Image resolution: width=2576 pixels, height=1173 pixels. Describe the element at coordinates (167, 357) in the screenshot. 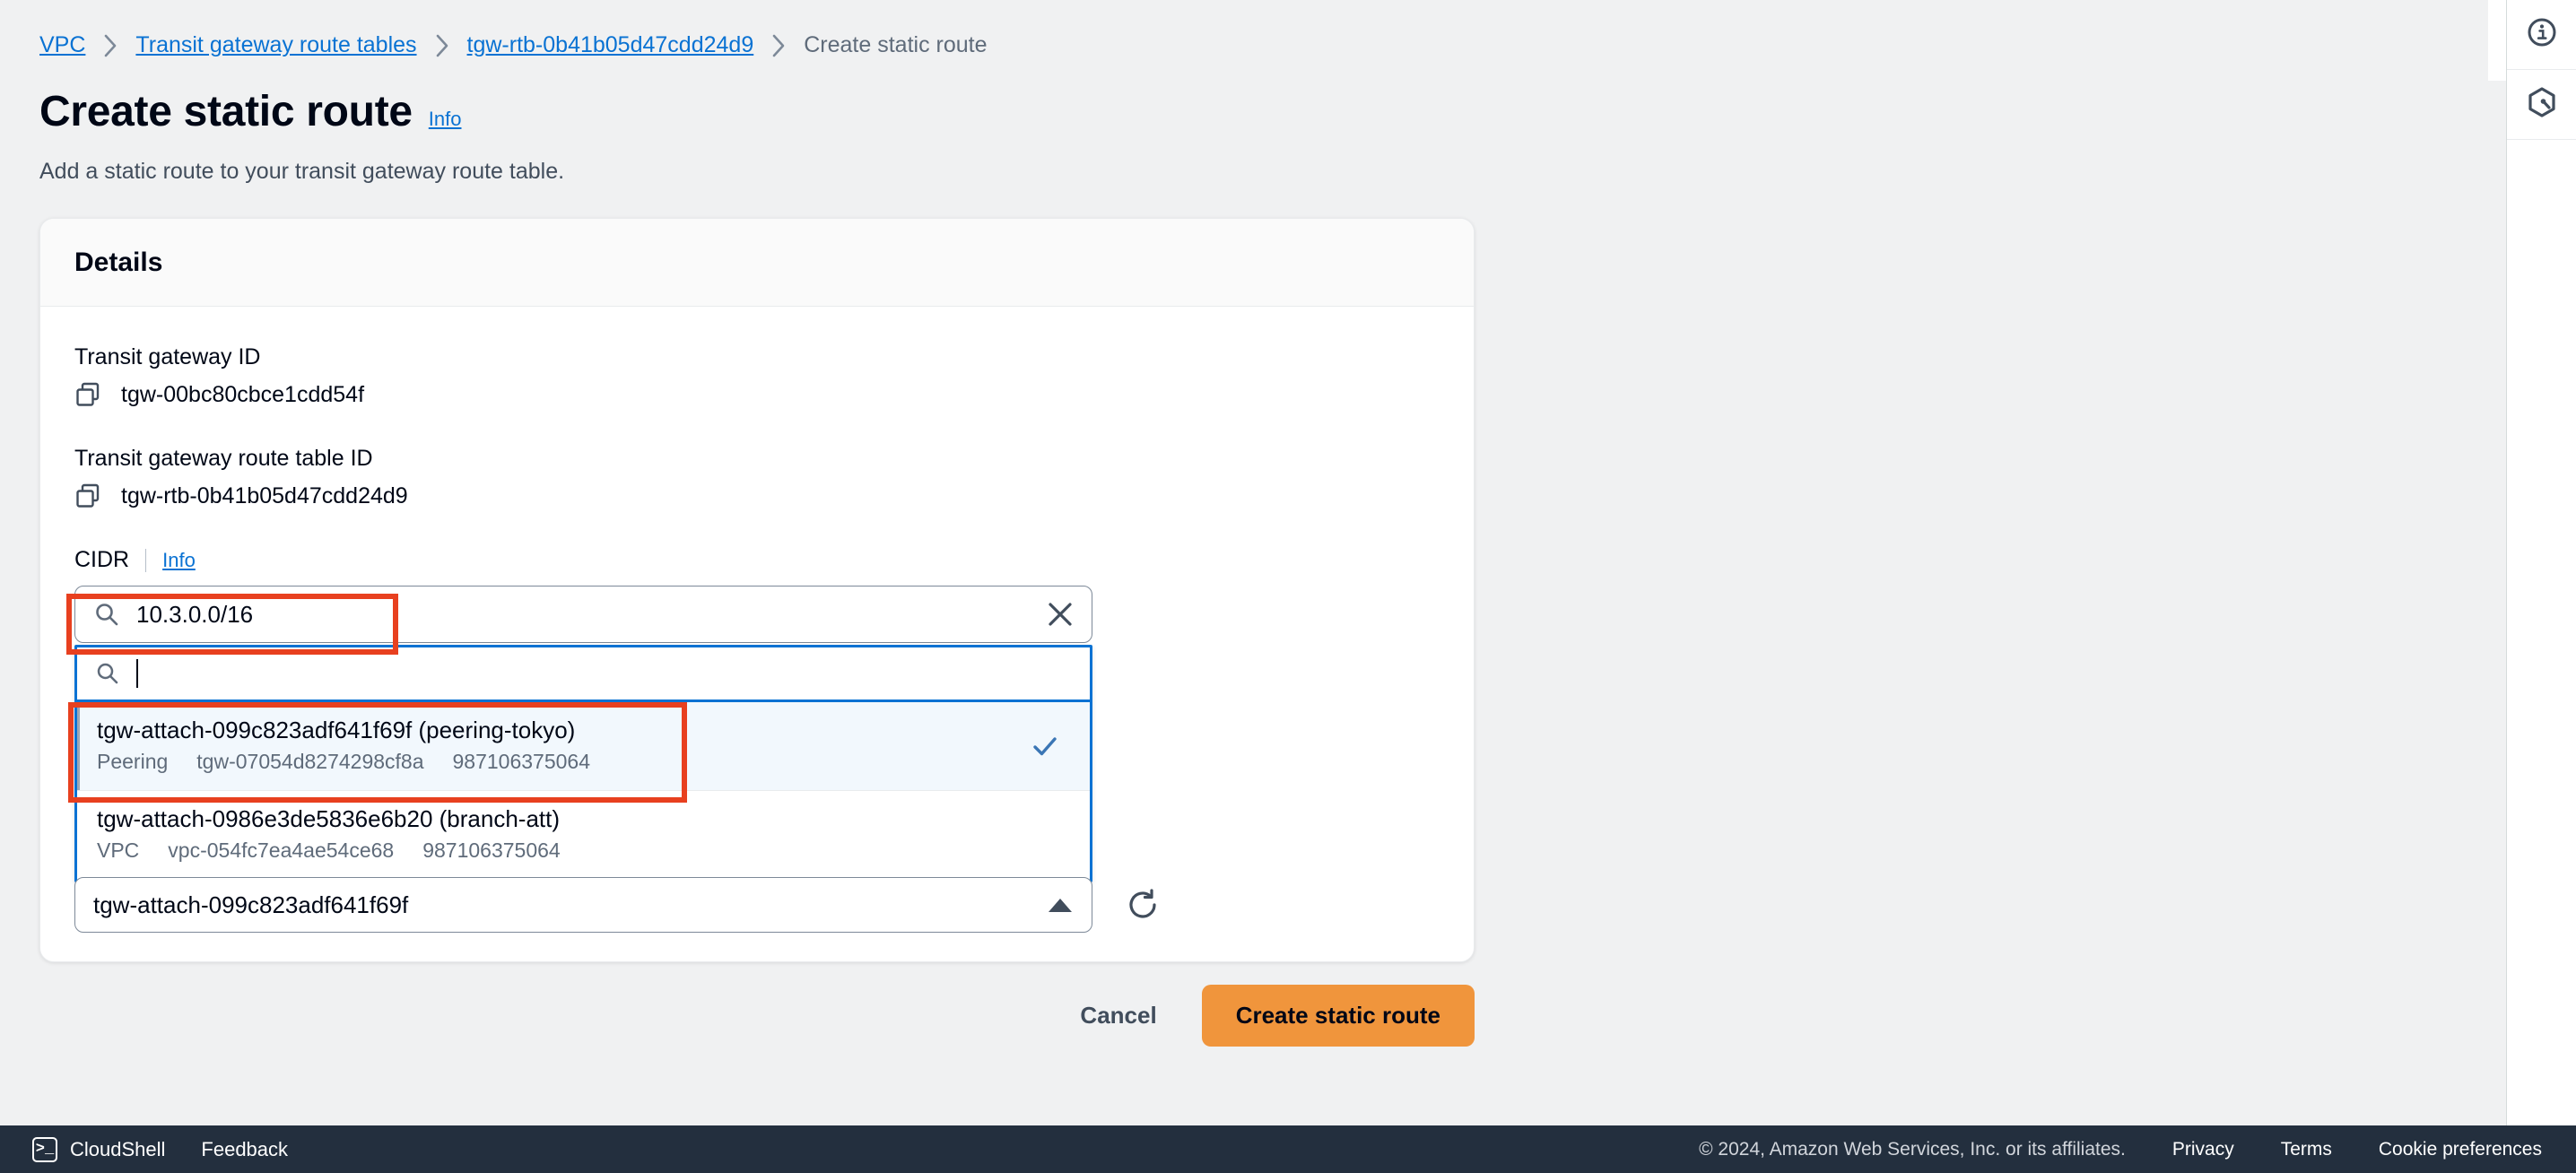

I see `transit-gateway-id-label: Transit gateway ID` at that location.